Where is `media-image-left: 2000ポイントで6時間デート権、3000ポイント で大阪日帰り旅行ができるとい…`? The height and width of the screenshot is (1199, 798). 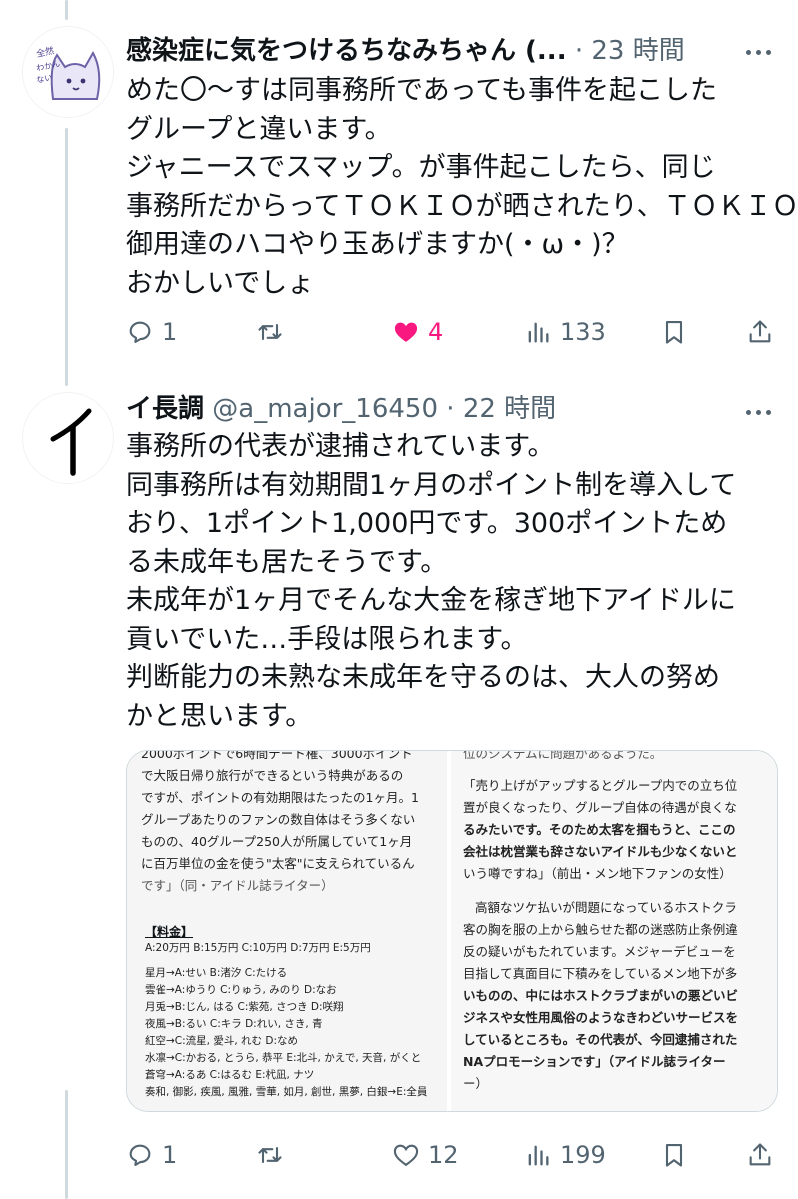 media-image-left: 2000ポイントで6時間デート権、3000ポイント で大阪日帰り旅行ができるとい… is located at coordinates (287, 931).